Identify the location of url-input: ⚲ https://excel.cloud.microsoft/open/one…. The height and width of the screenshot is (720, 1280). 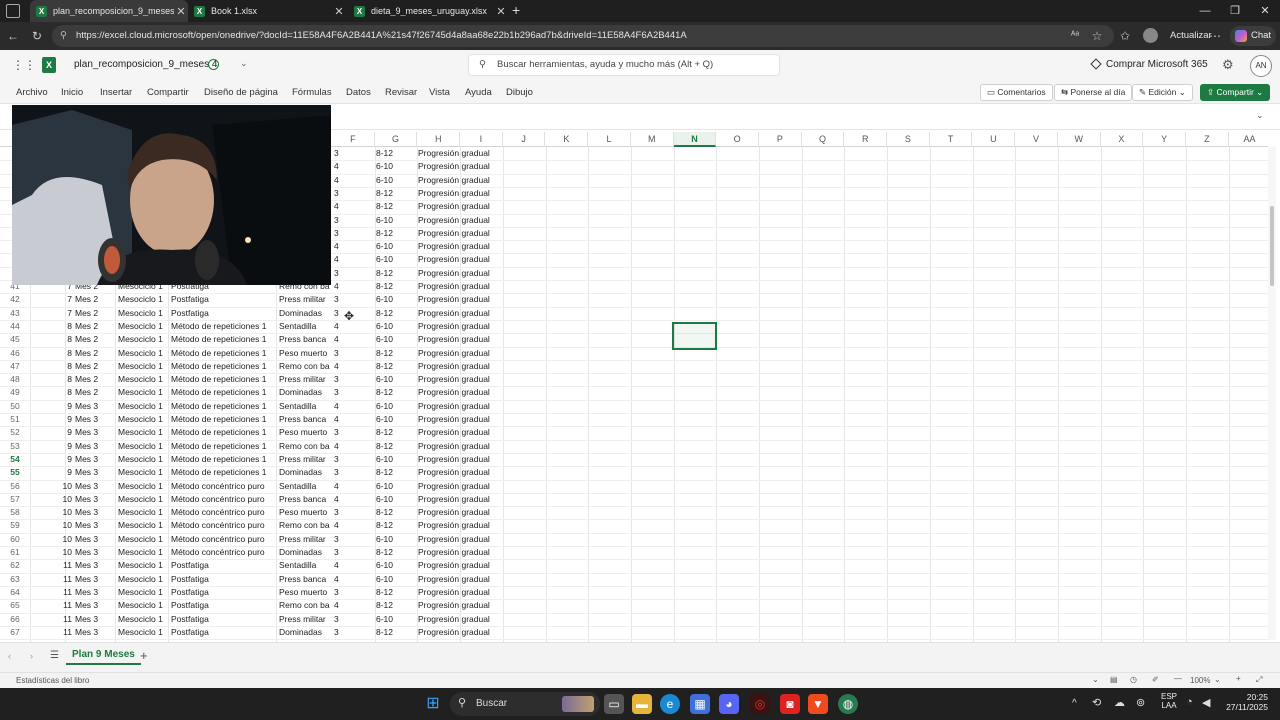
(583, 36).